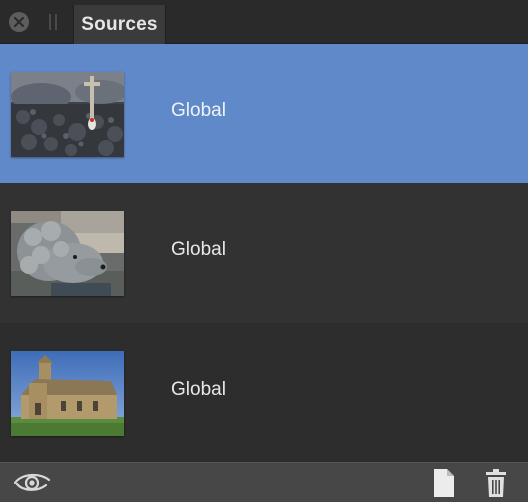 The image size is (528, 502). I want to click on drag-handle, so click(53, 22).